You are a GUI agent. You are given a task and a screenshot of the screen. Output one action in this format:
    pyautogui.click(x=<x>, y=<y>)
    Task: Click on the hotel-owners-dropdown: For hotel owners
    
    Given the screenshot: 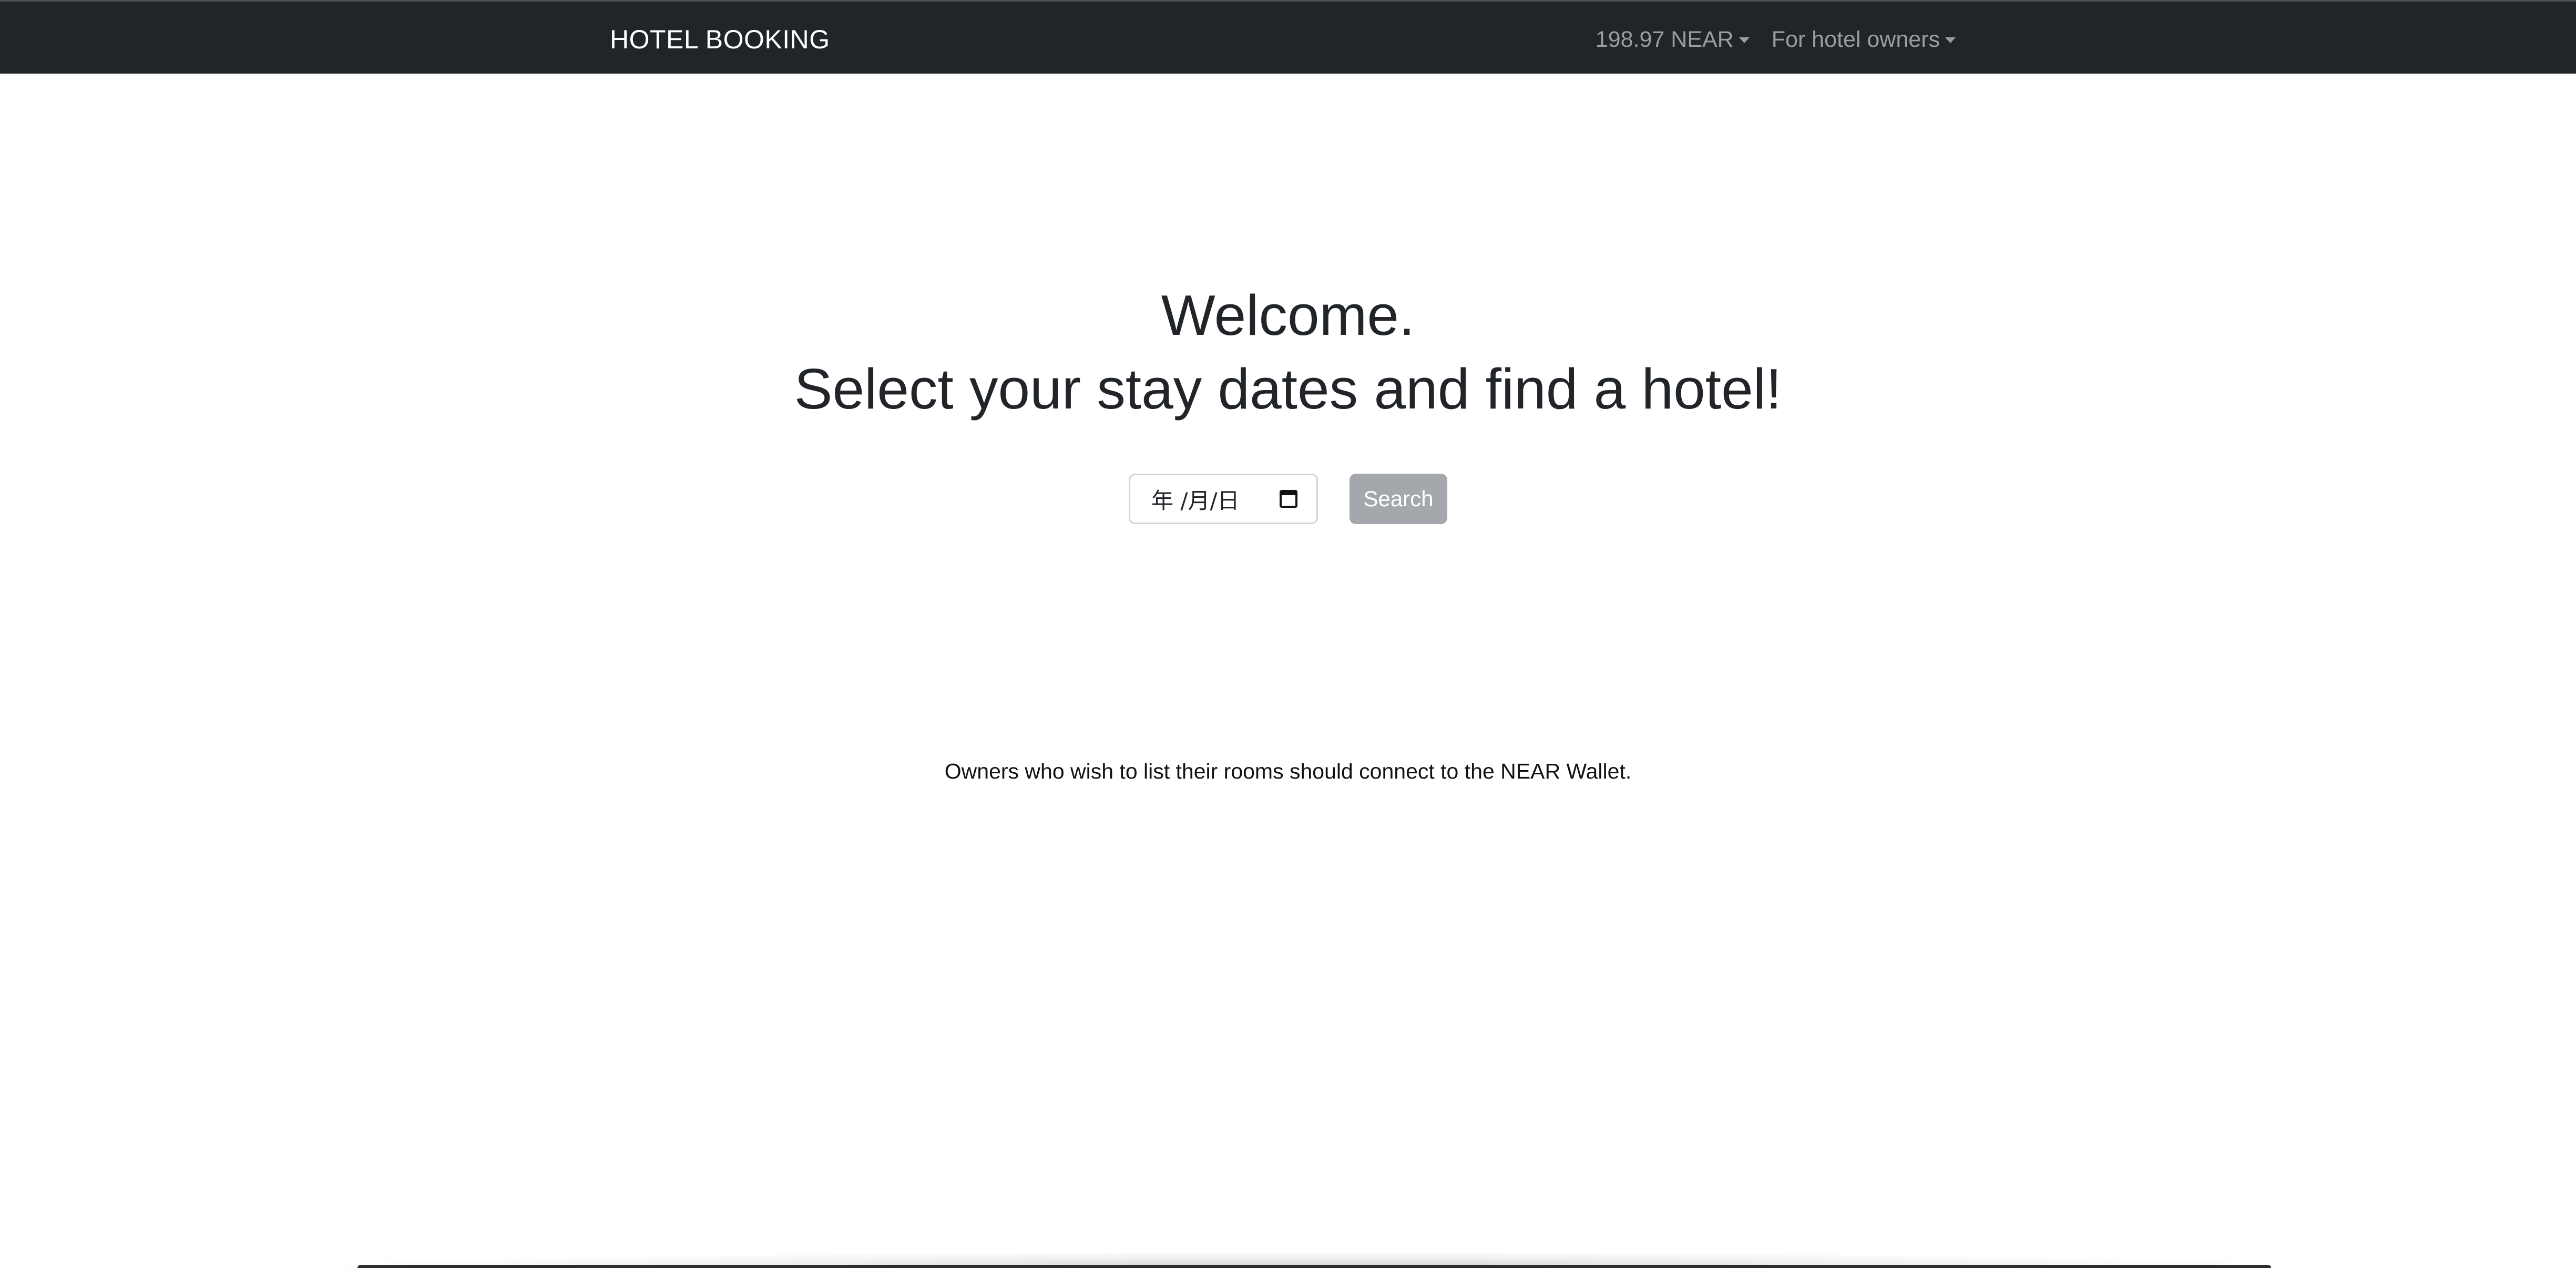 What is the action you would take?
    pyautogui.click(x=1864, y=39)
    